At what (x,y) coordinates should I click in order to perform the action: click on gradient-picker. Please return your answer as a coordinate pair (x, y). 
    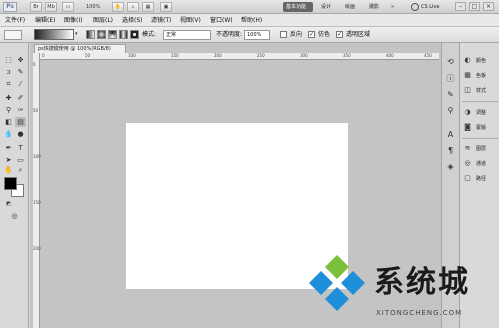
    Looking at the image, I should click on (54, 34).